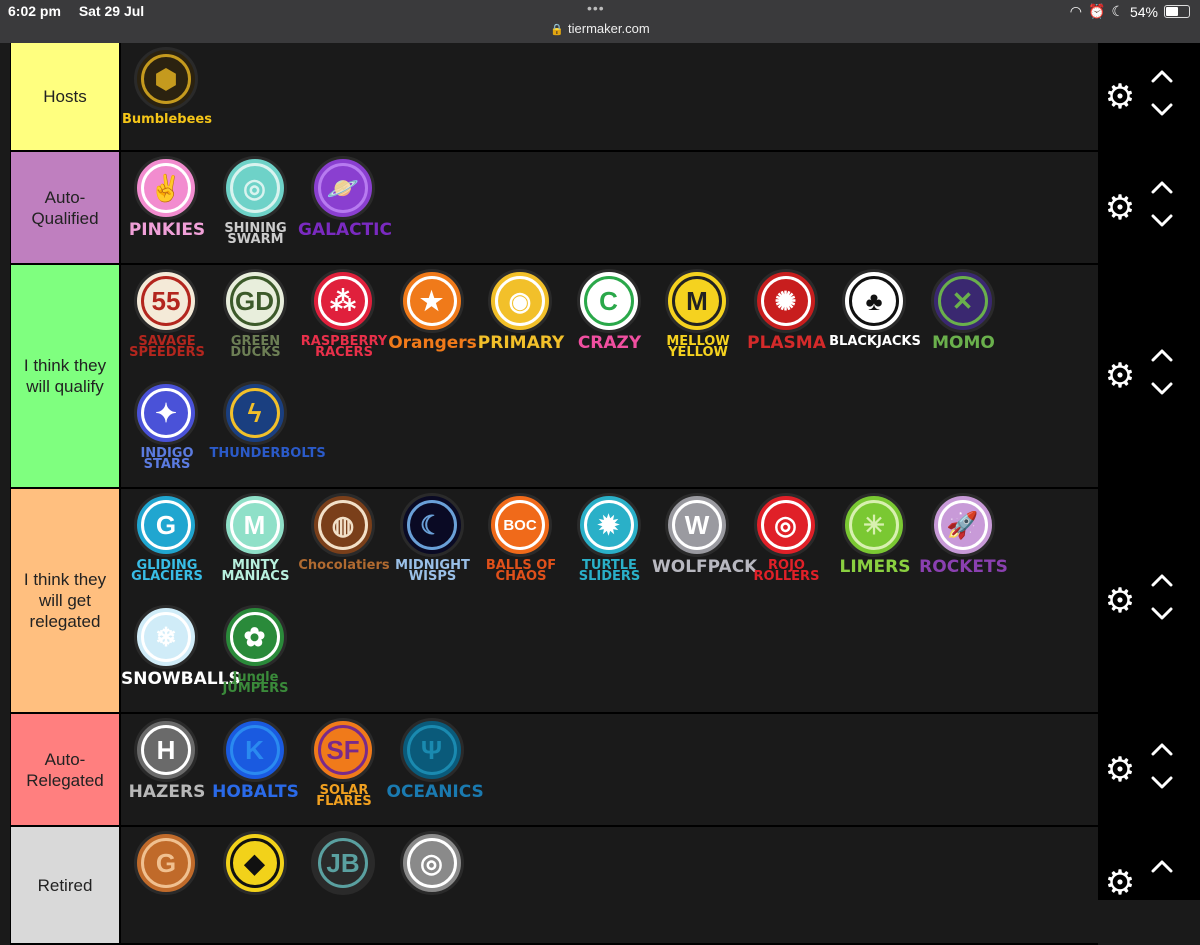  Describe the element at coordinates (432, 571) in the screenshot. I see `team-name: MIDNIGHT WISPS` at that location.